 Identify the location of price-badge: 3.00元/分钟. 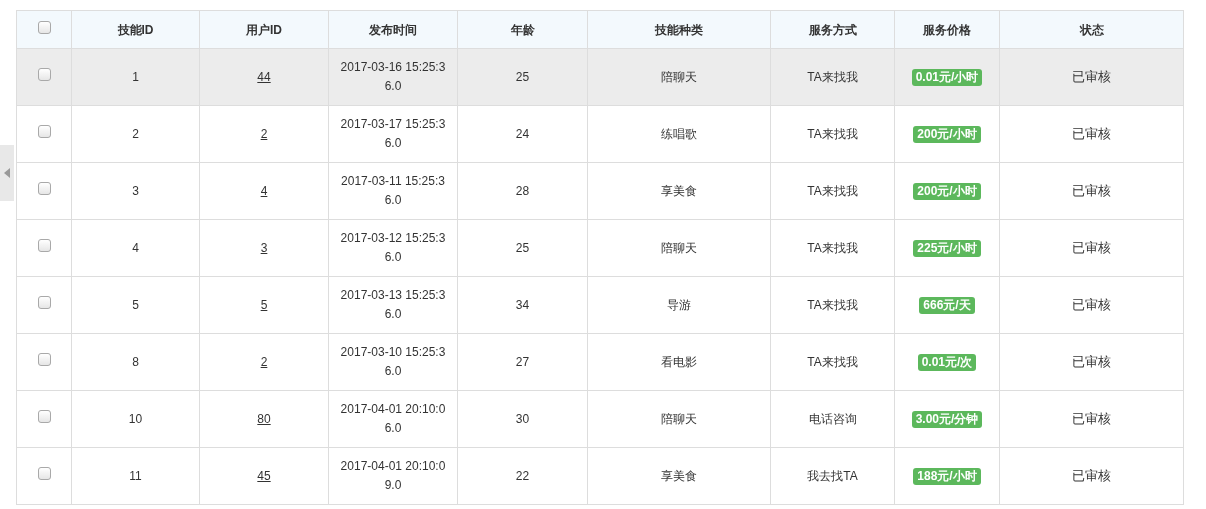
(947, 419).